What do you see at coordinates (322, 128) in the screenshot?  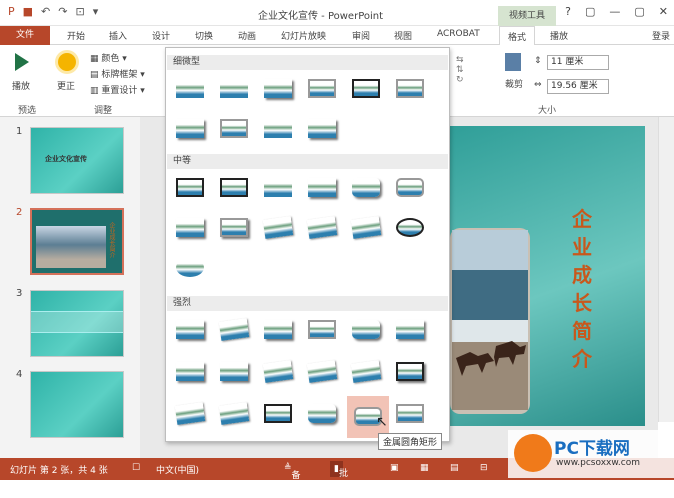 I see `style-center-shadow` at bounding box center [322, 128].